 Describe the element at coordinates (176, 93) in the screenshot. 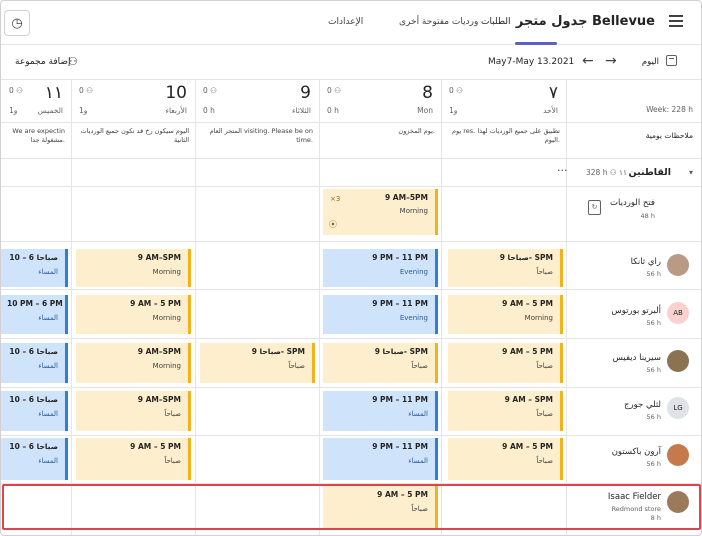

I see `day-number: 10` at that location.